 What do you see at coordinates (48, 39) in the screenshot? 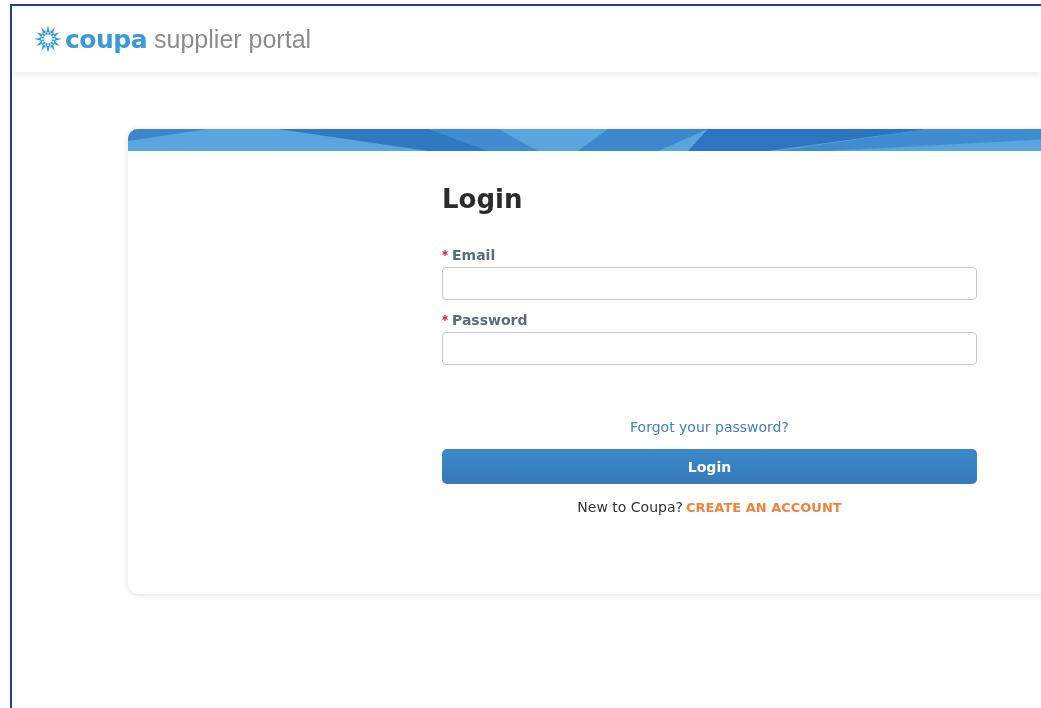
I see `starburst-logo-icon` at bounding box center [48, 39].